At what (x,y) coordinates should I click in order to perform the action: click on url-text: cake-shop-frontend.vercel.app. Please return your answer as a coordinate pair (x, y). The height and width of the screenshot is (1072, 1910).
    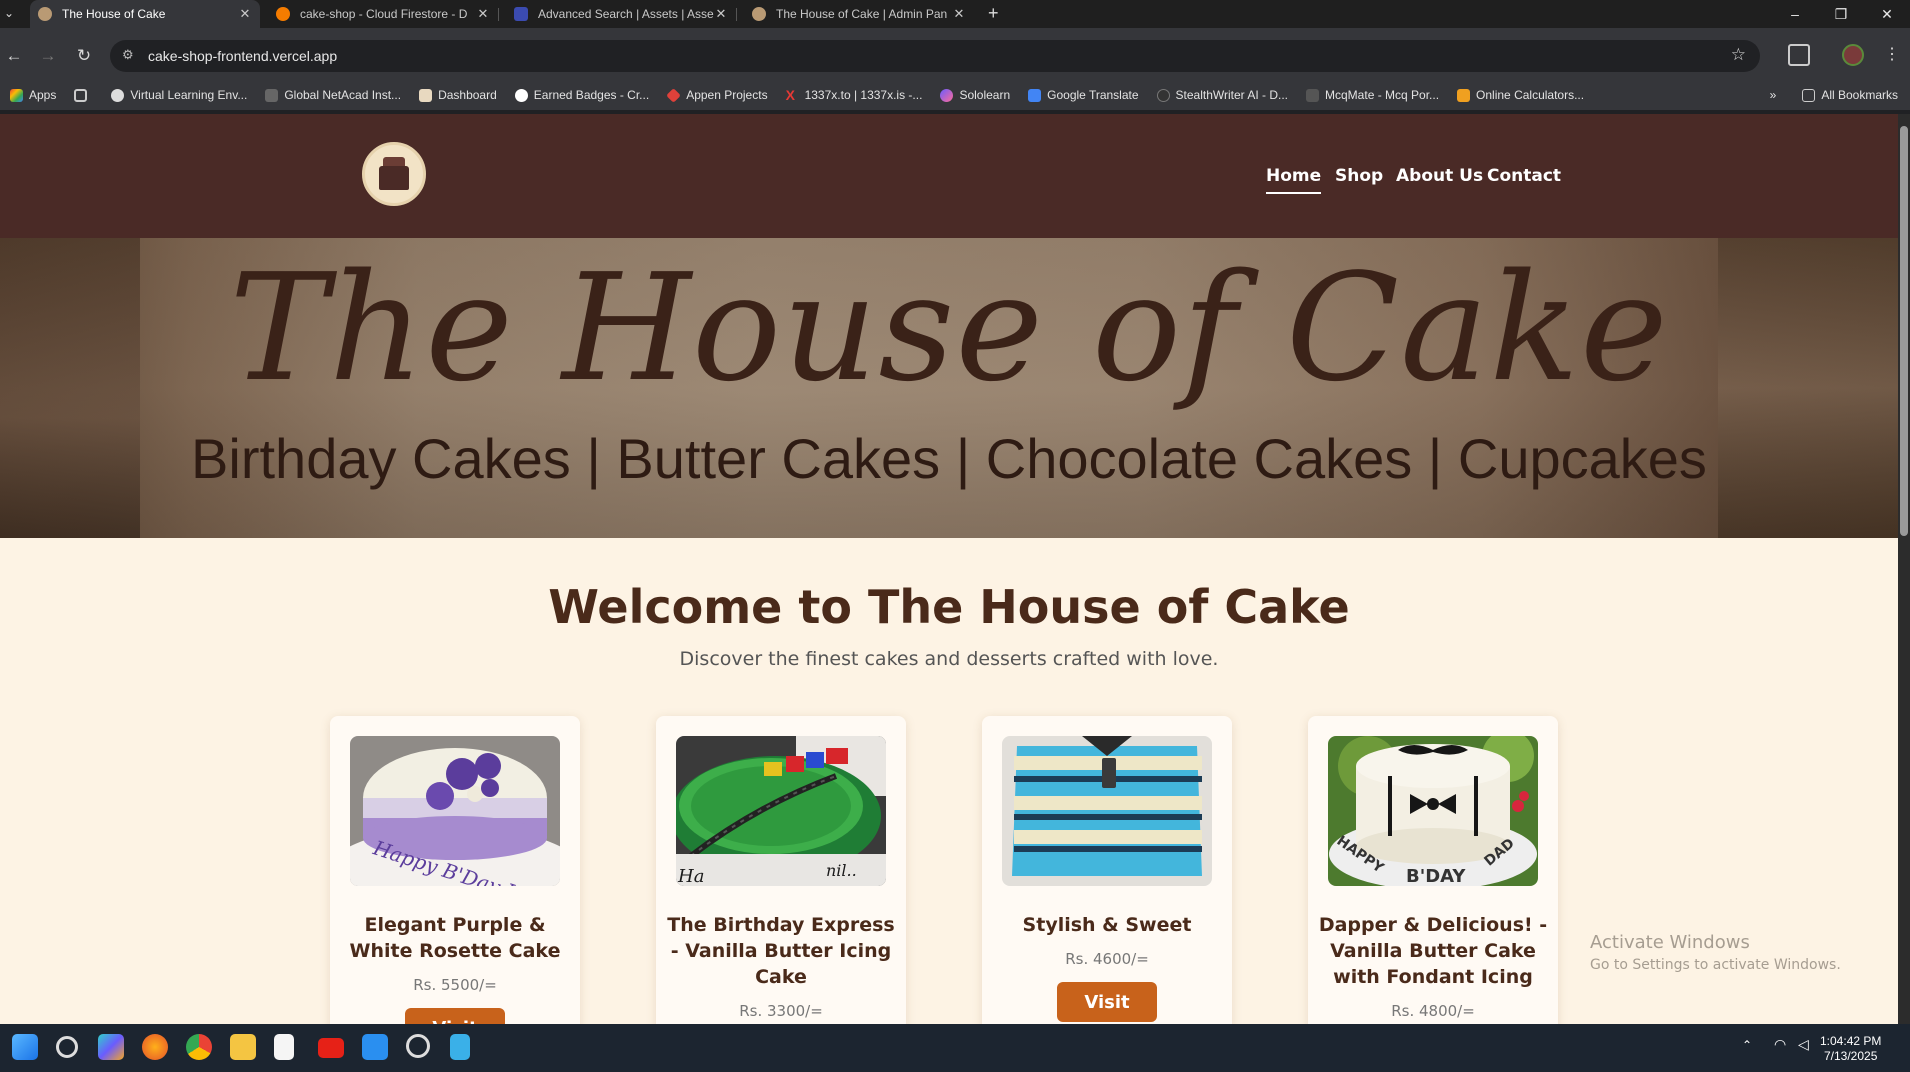
    Looking at the image, I should click on (242, 56).